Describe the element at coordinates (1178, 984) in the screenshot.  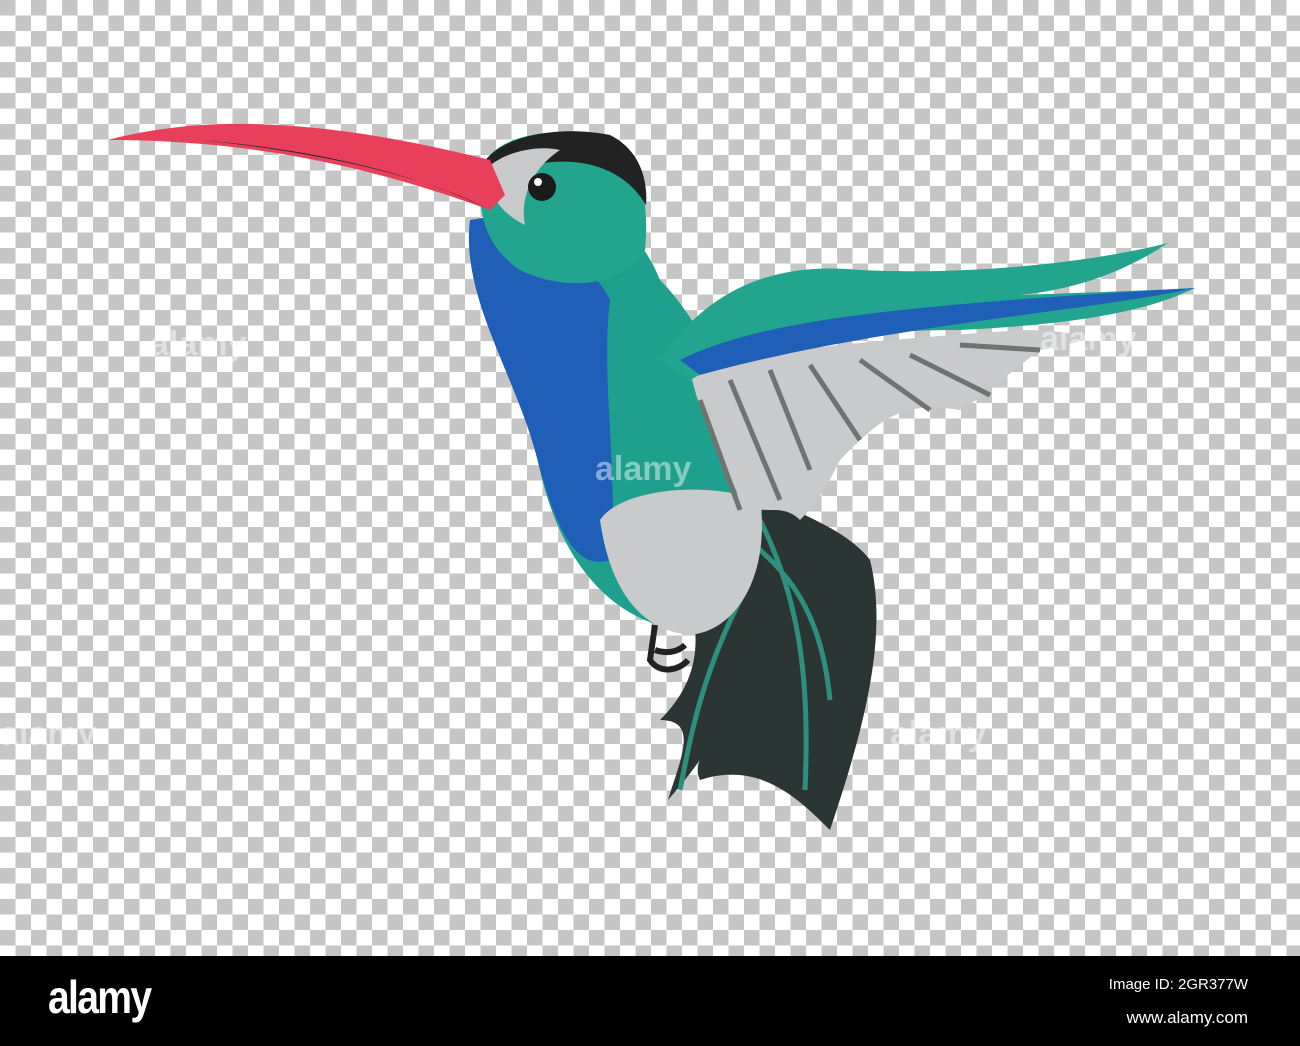
I see `image-id: Image ID: 2GR377W` at that location.